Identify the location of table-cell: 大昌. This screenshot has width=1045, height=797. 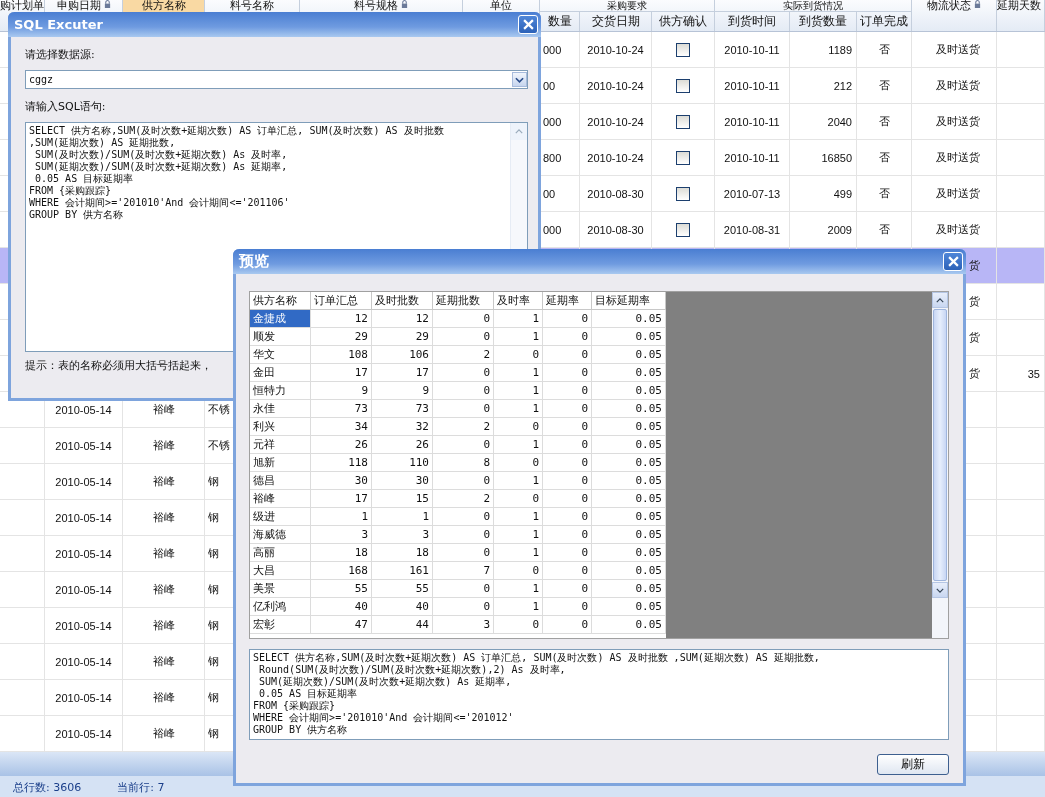
(280, 571).